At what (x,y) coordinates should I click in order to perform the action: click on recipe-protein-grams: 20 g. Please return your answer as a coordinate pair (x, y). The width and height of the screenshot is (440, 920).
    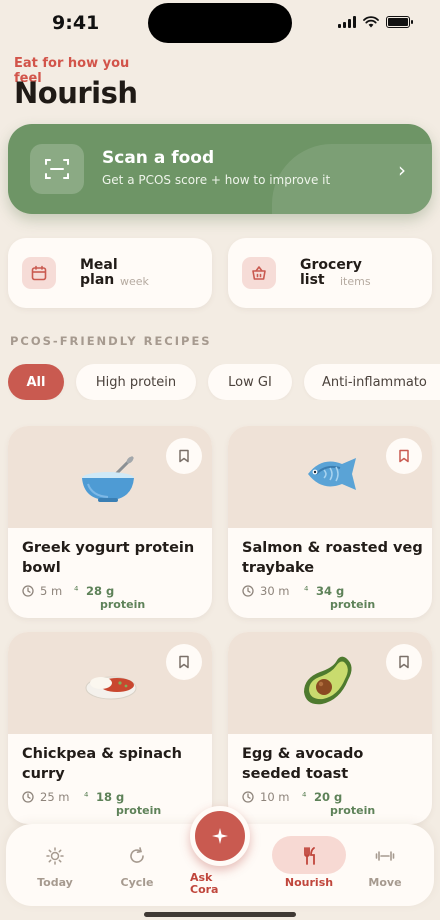
    Looking at the image, I should click on (328, 797).